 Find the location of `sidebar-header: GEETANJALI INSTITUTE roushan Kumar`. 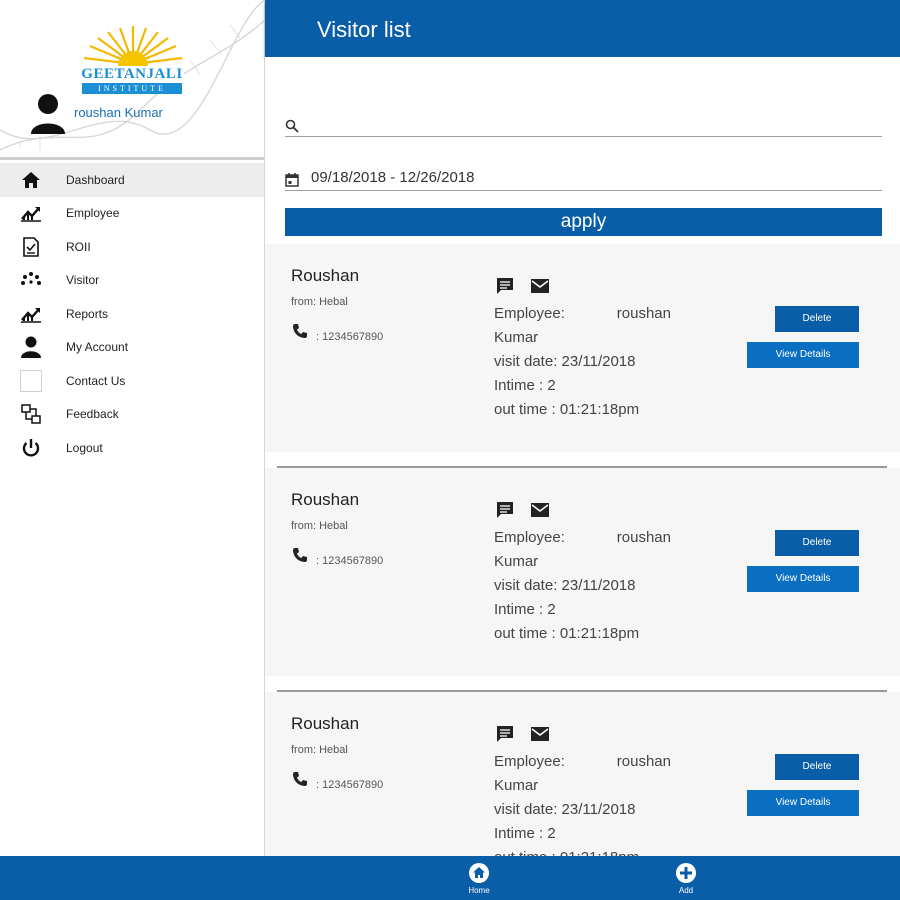

sidebar-header: GEETANJALI INSTITUTE roushan Kumar is located at coordinates (132, 80).